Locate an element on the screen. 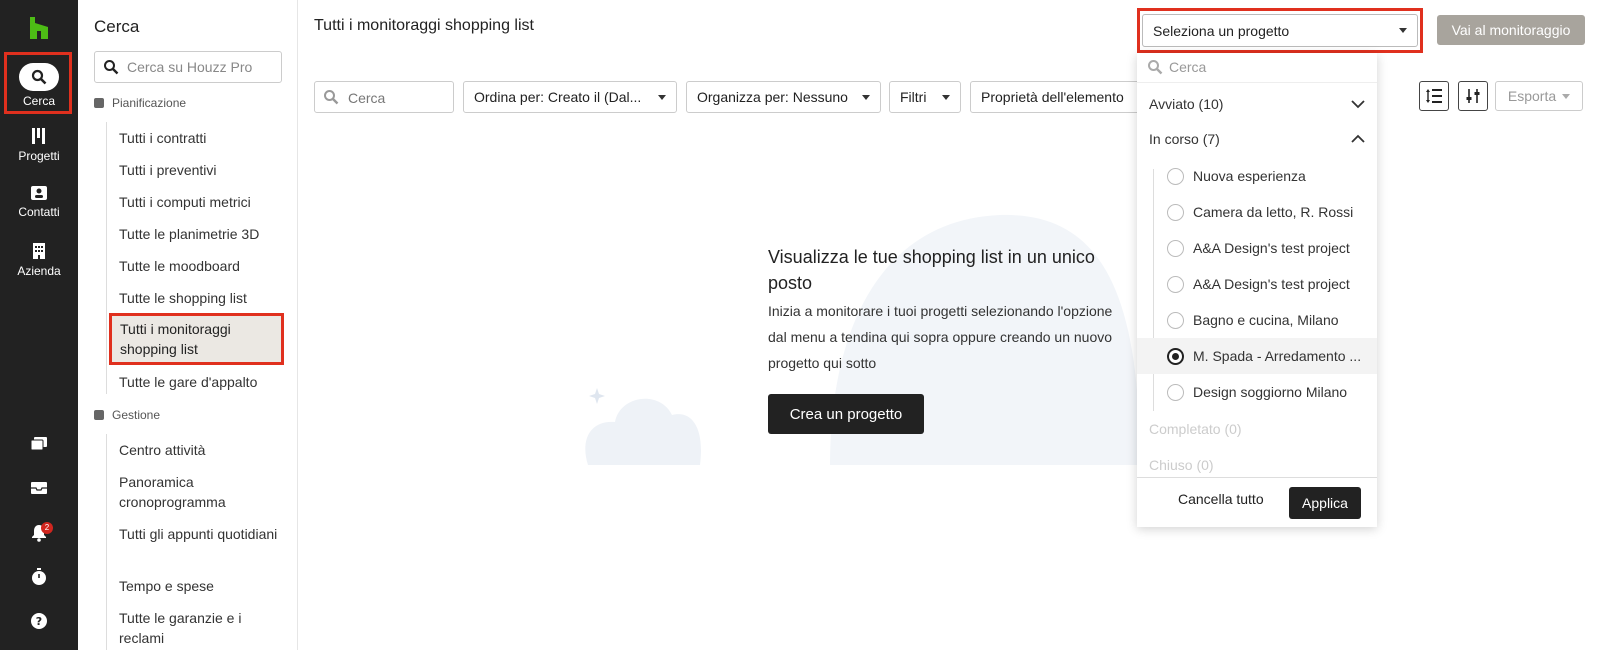 The height and width of the screenshot is (650, 1597). sidebar-item-3d-floorplans: Tutte le planimetrie 3D is located at coordinates (204, 234).